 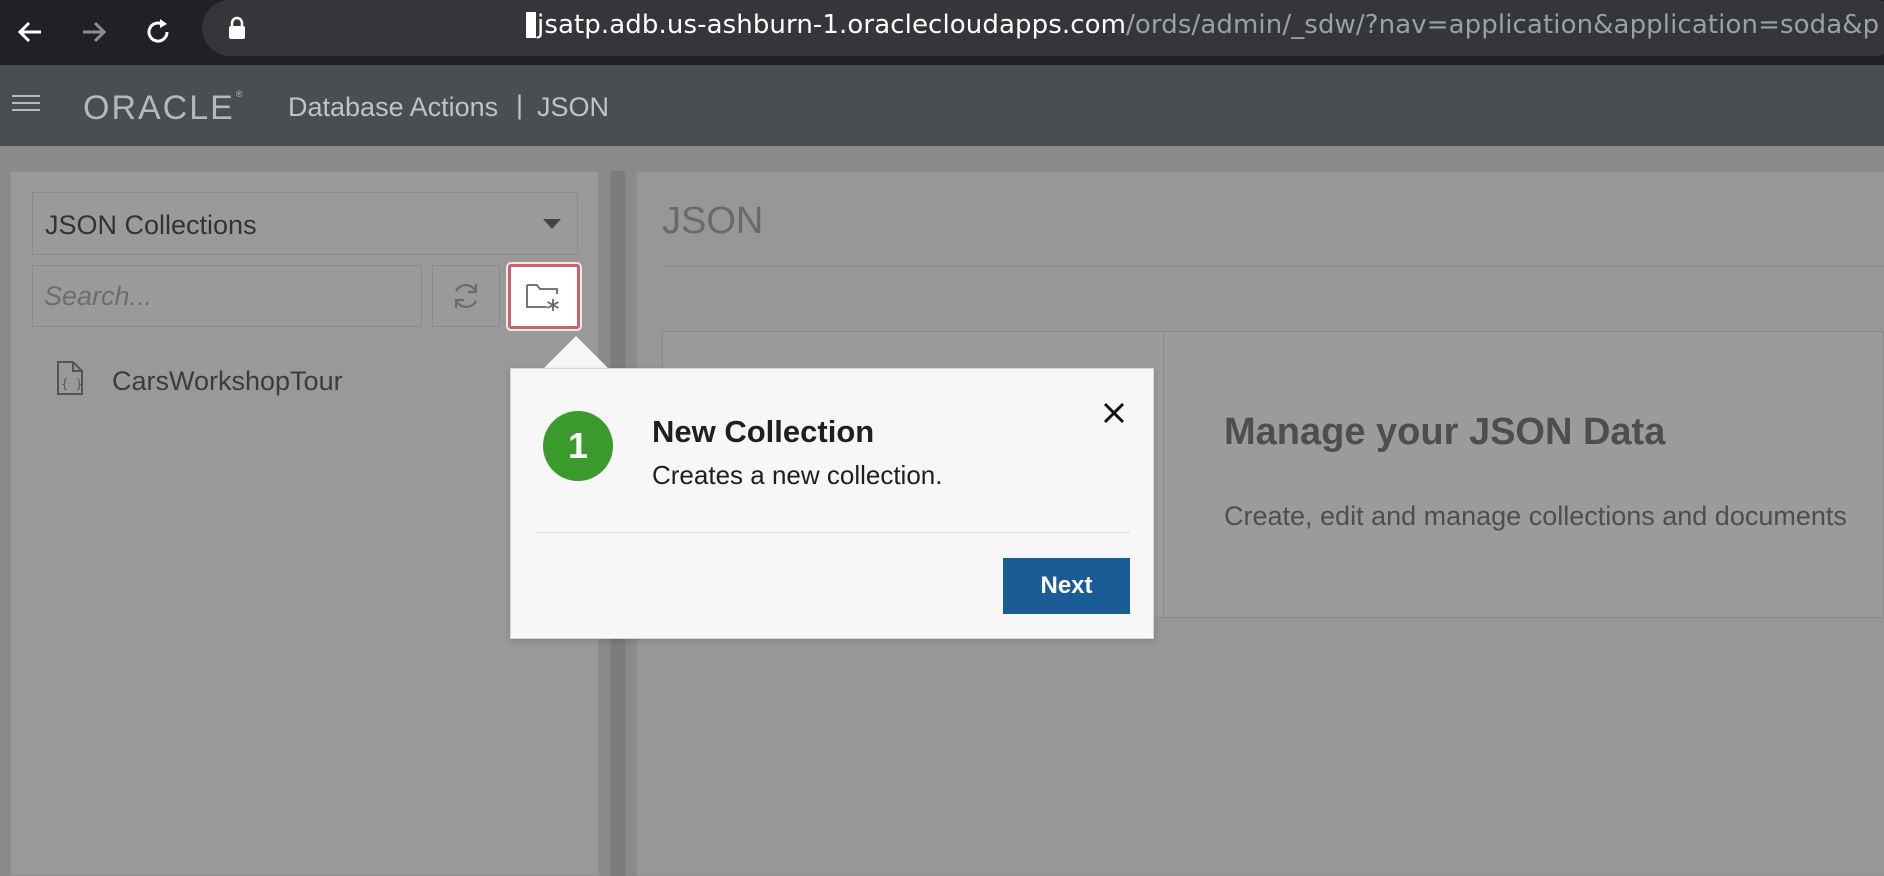 I want to click on new-collection-button, so click(x=544, y=296).